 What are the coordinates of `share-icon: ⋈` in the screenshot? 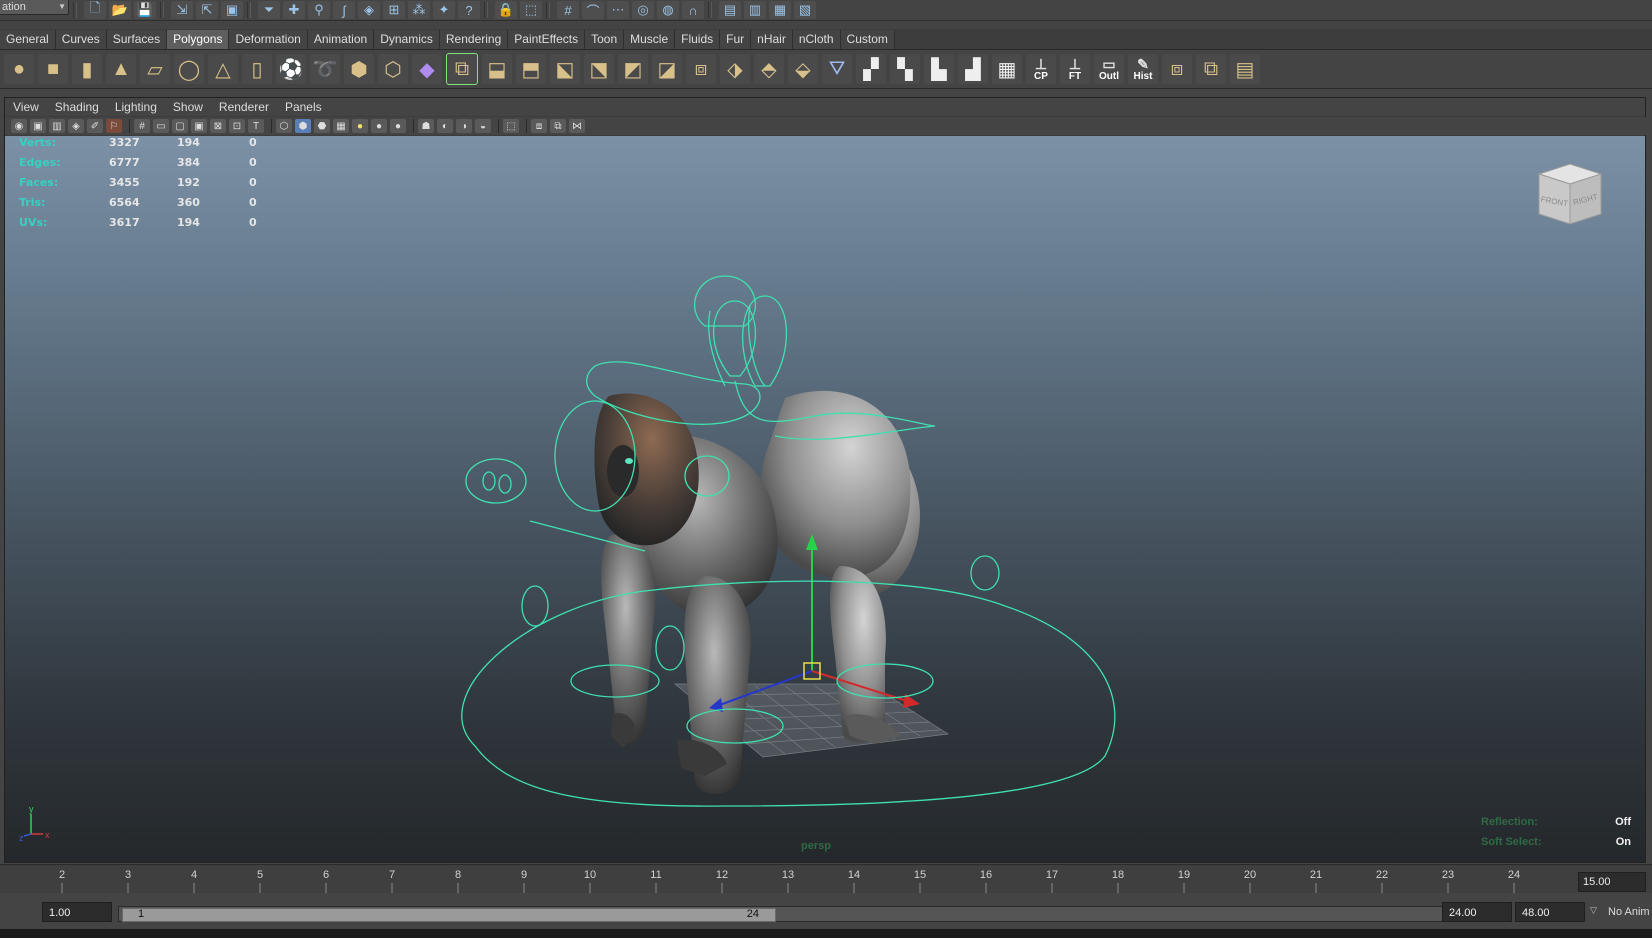 It's located at (577, 126).